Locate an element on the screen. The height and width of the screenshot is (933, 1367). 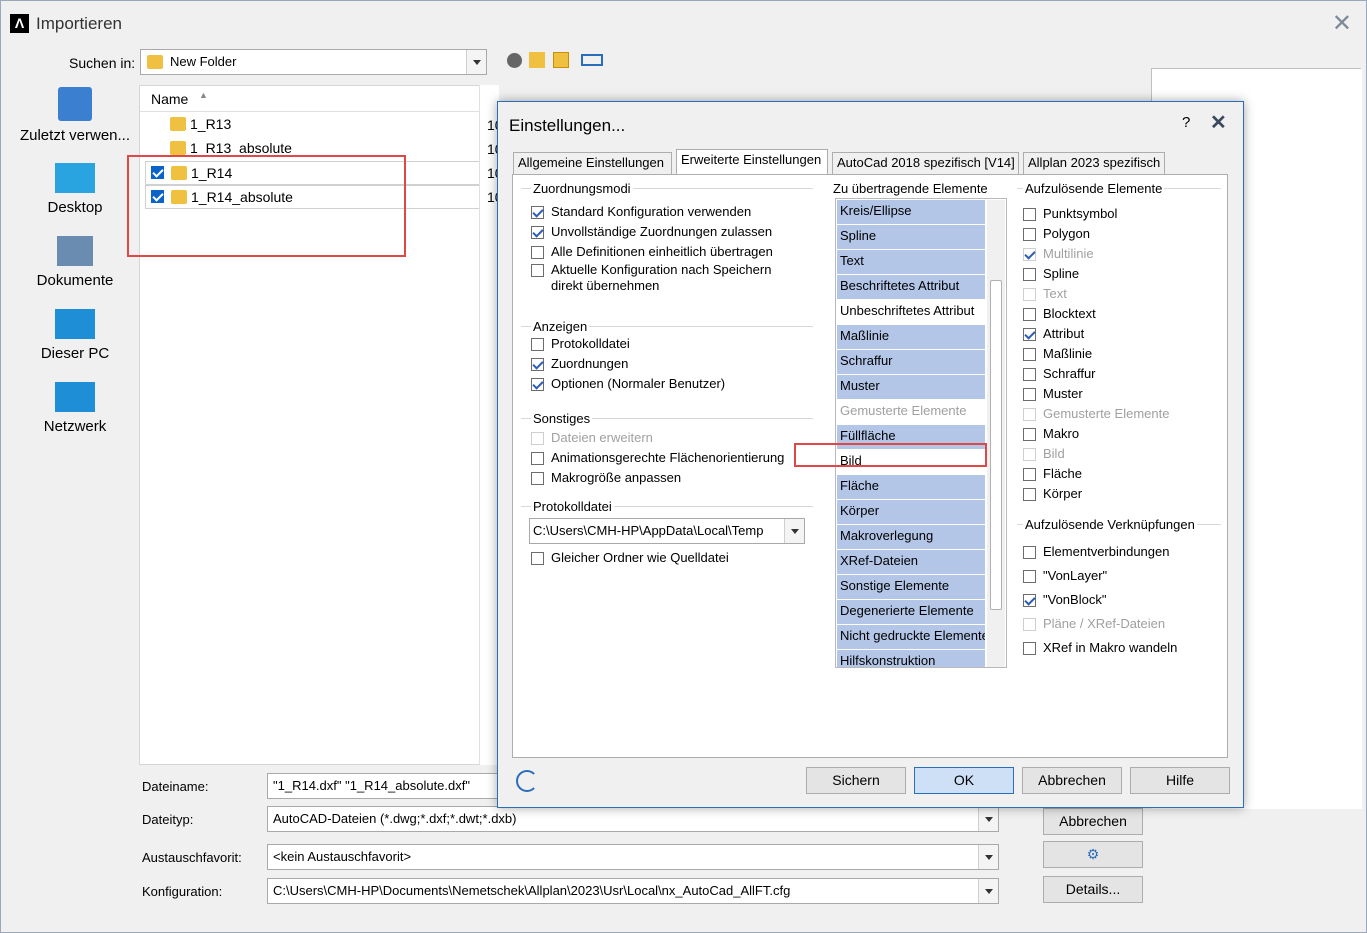
uebertragen-item: Beschriftetes Attribut is located at coordinates (911, 287).